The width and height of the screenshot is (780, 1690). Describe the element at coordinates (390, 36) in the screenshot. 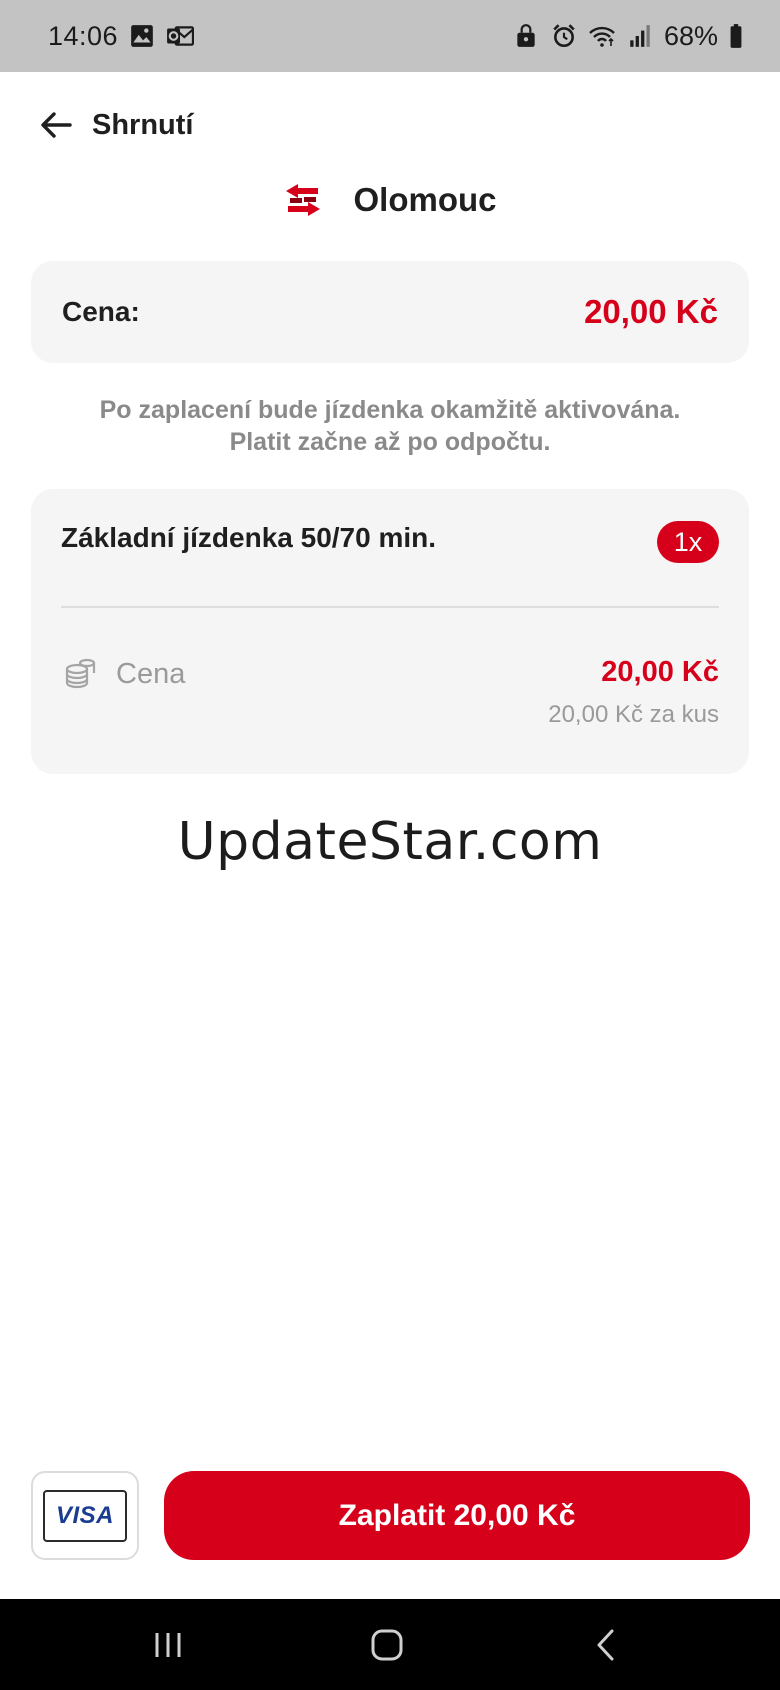

I see `status-bar: 14:06 68%` at that location.